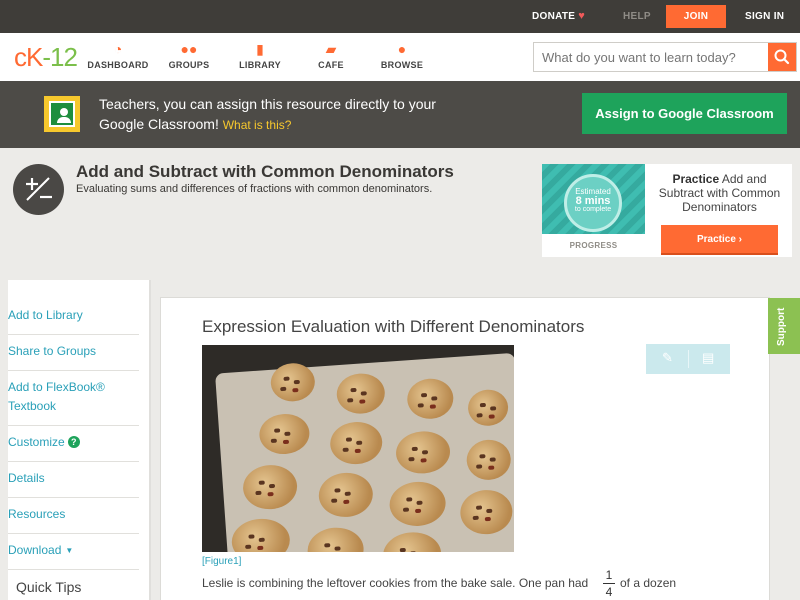 The image size is (800, 600). What do you see at coordinates (64, 120) in the screenshot?
I see `person-body` at bounding box center [64, 120].